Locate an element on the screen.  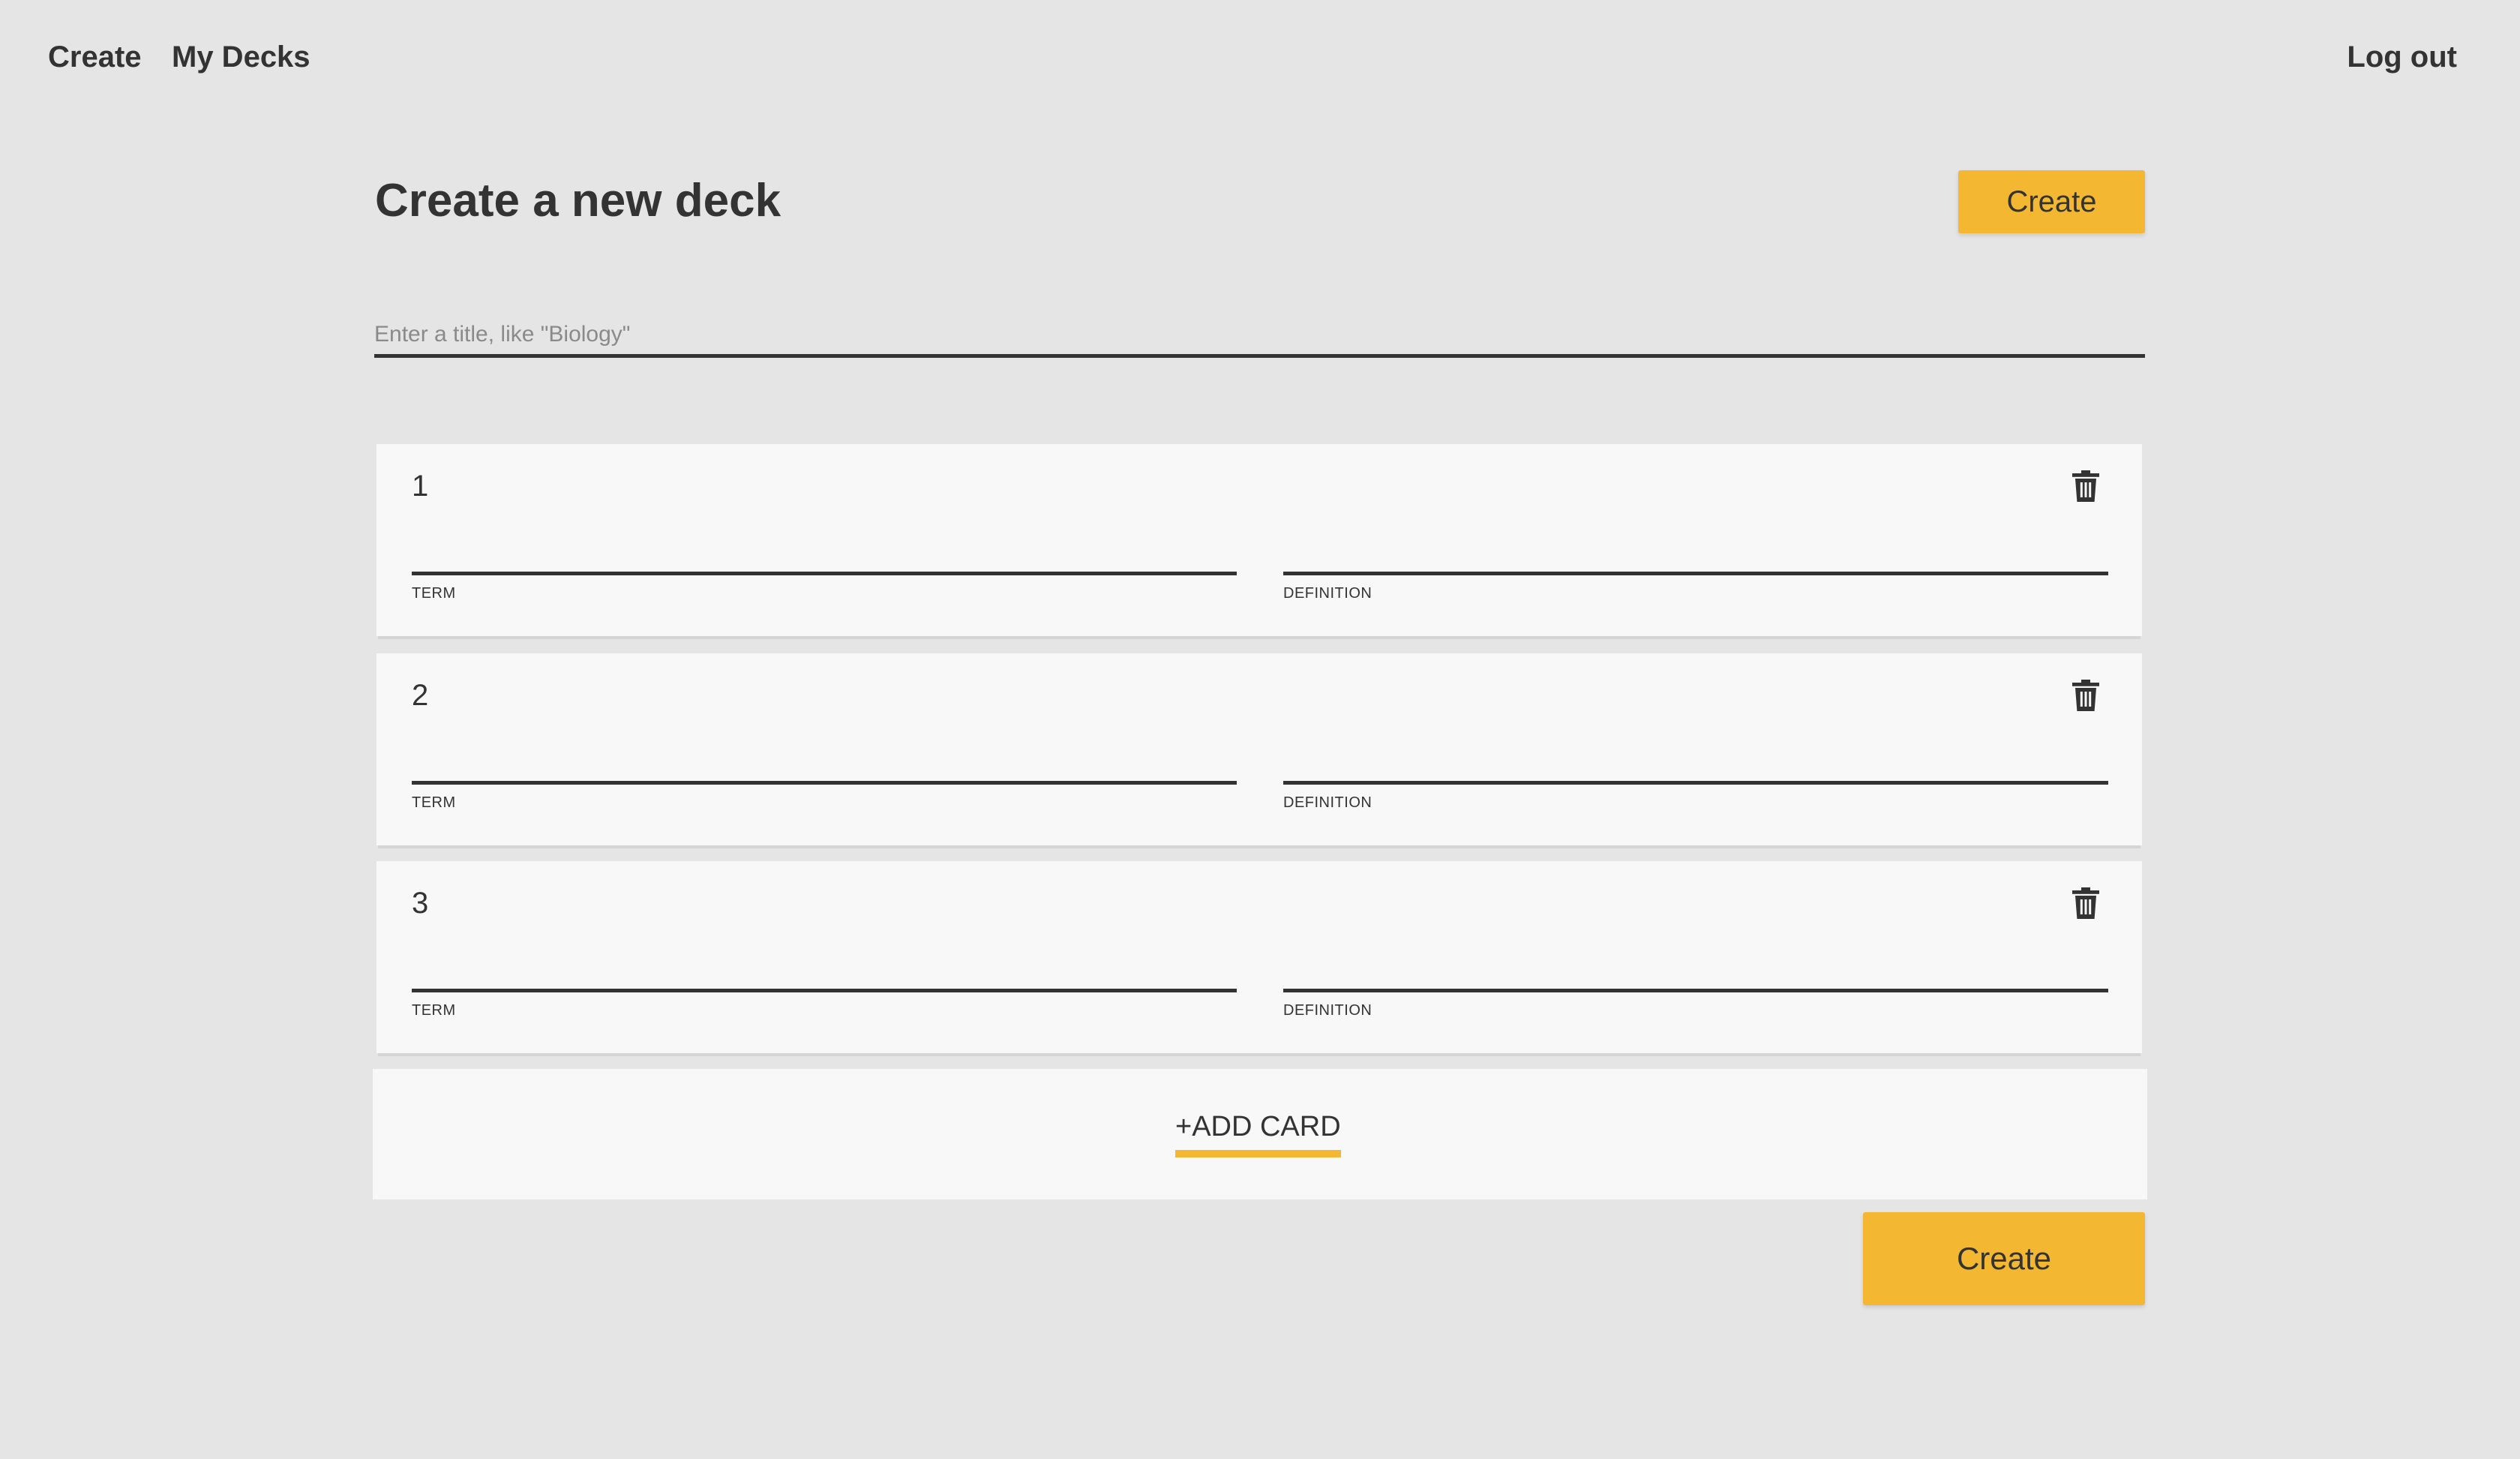
create-button-bottom: Create is located at coordinates (2004, 1258).